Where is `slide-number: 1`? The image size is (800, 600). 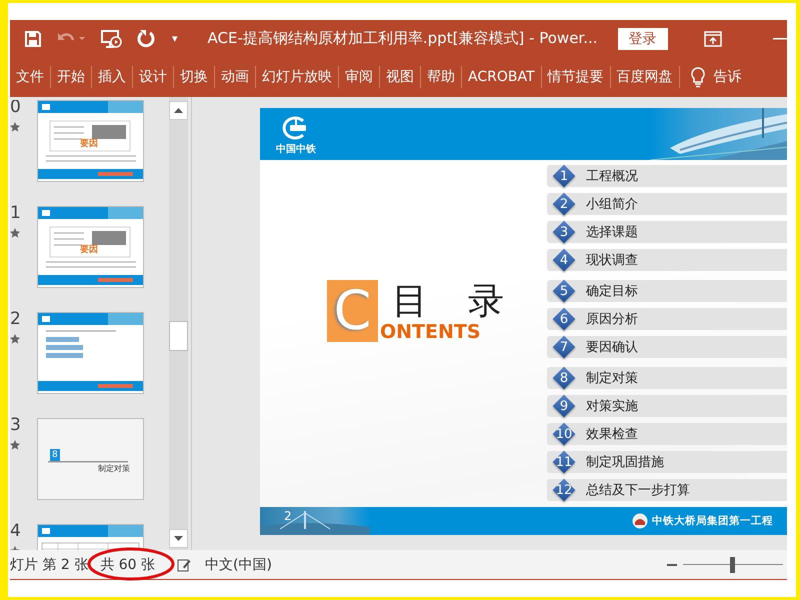
slide-number: 1 is located at coordinates (15, 213).